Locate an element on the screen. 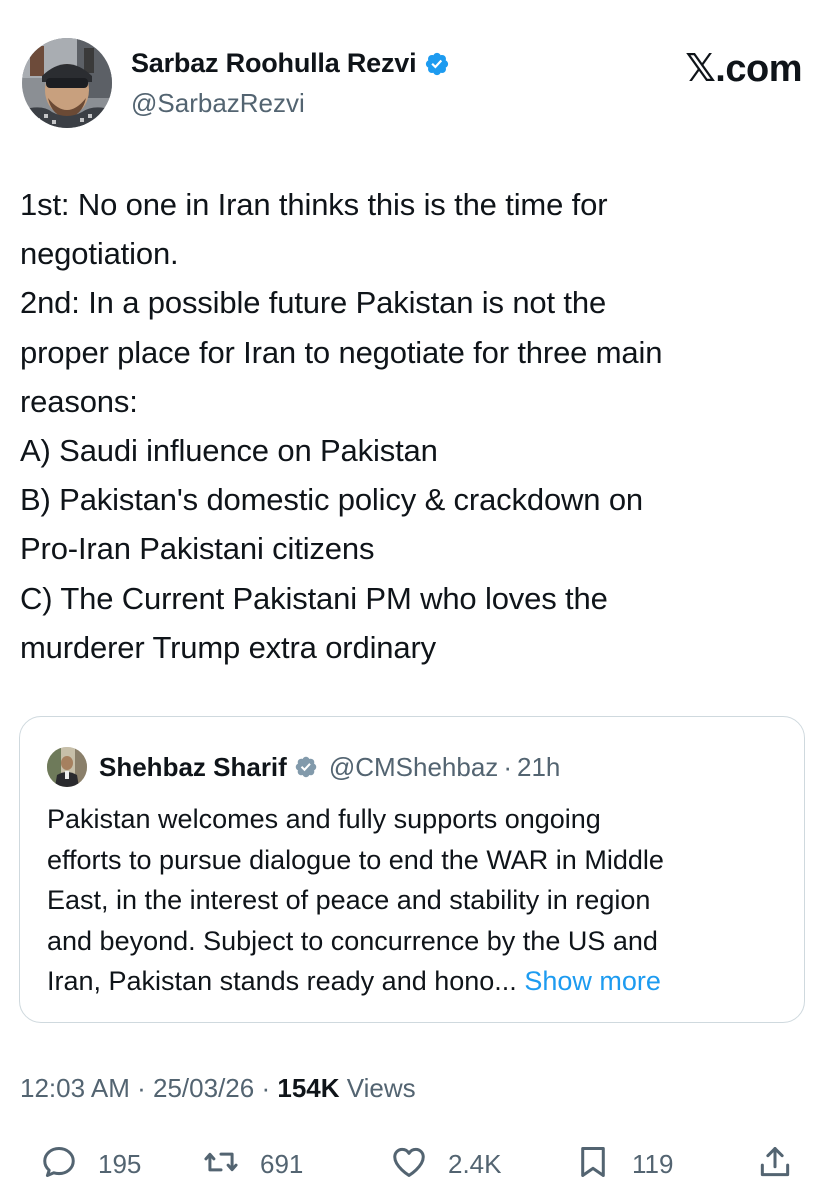 This screenshot has width=824, height=1199. quoted-tweet-header: Shehbaz Sharif @CMShehbaz · 21h is located at coordinates (303, 767).